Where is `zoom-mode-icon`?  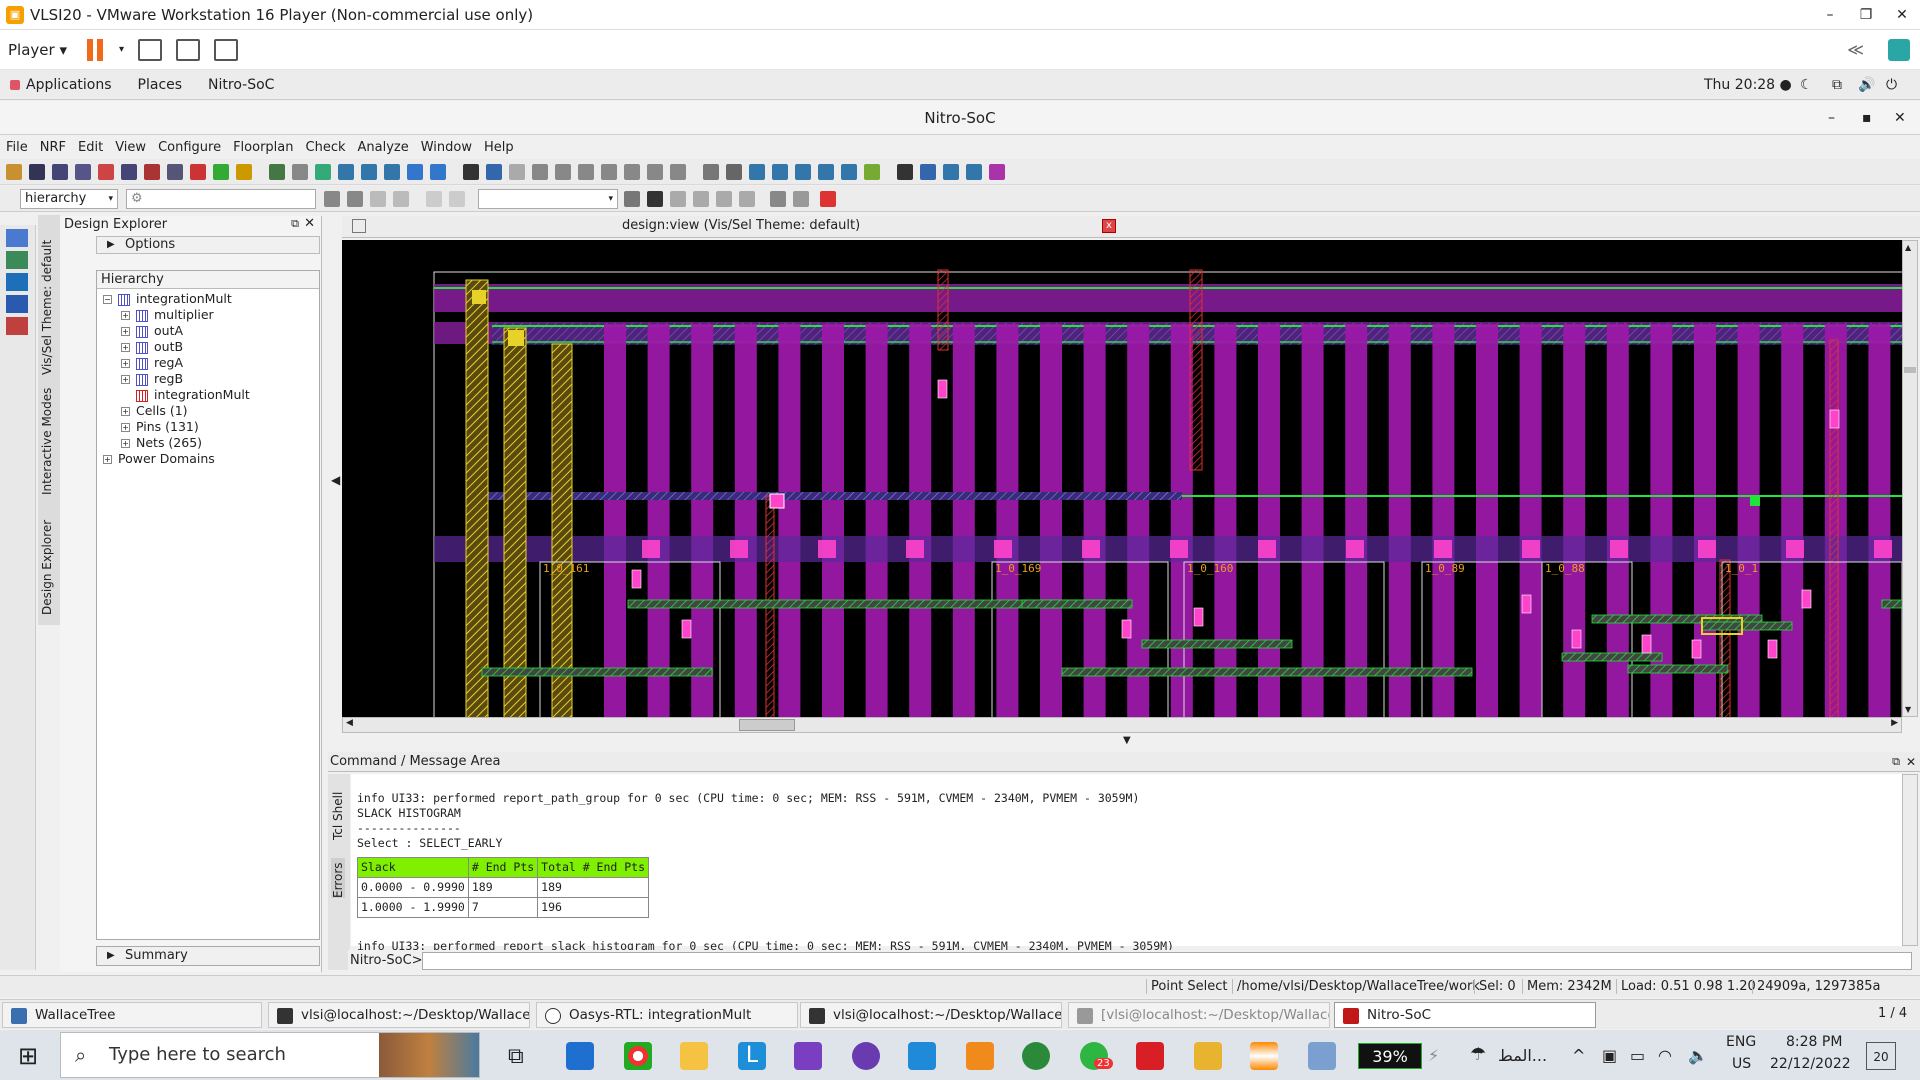 zoom-mode-icon is located at coordinates (17, 260).